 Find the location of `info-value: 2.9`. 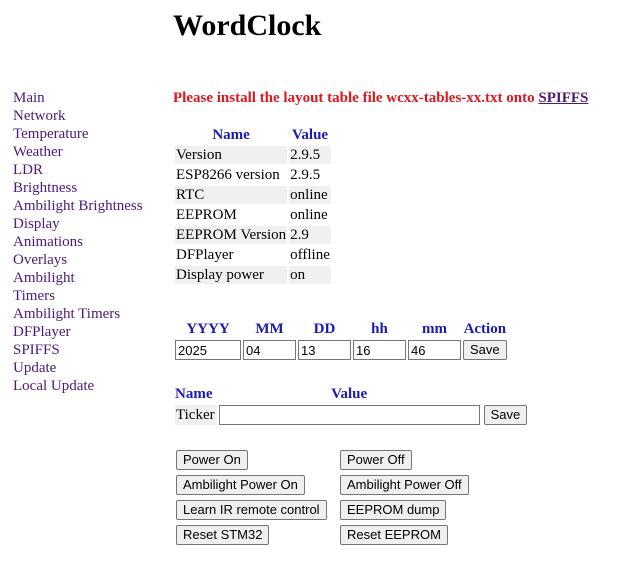

info-value: 2.9 is located at coordinates (310, 235).